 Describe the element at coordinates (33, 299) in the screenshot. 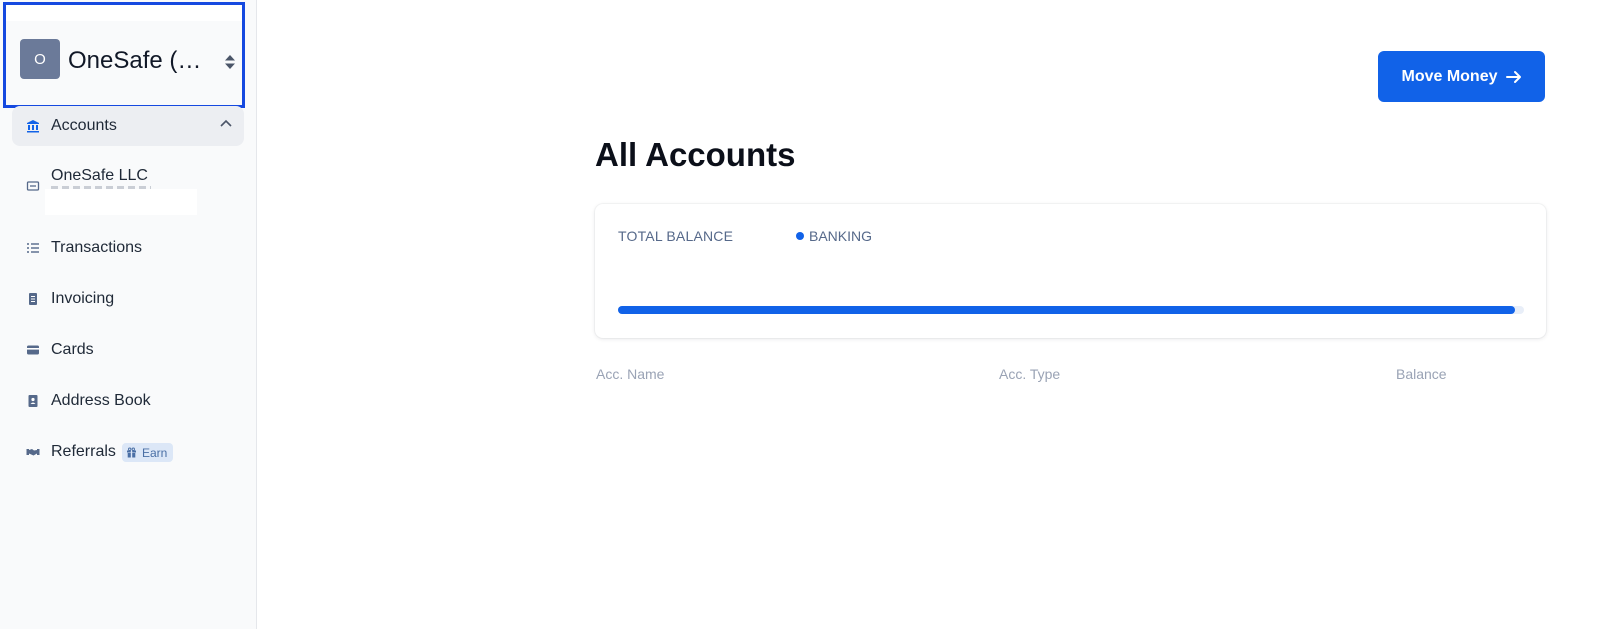

I see `invoice-icon` at that location.